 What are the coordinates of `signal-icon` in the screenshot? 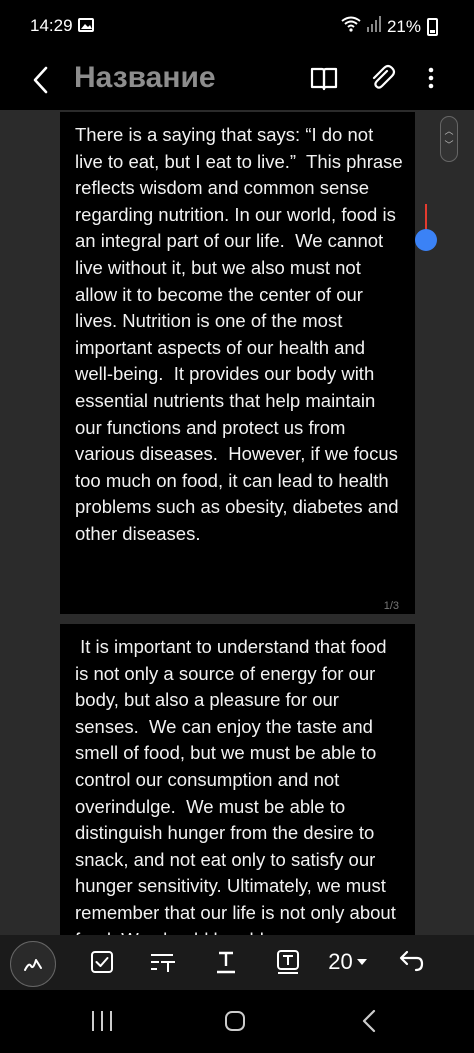 It's located at (373, 26).